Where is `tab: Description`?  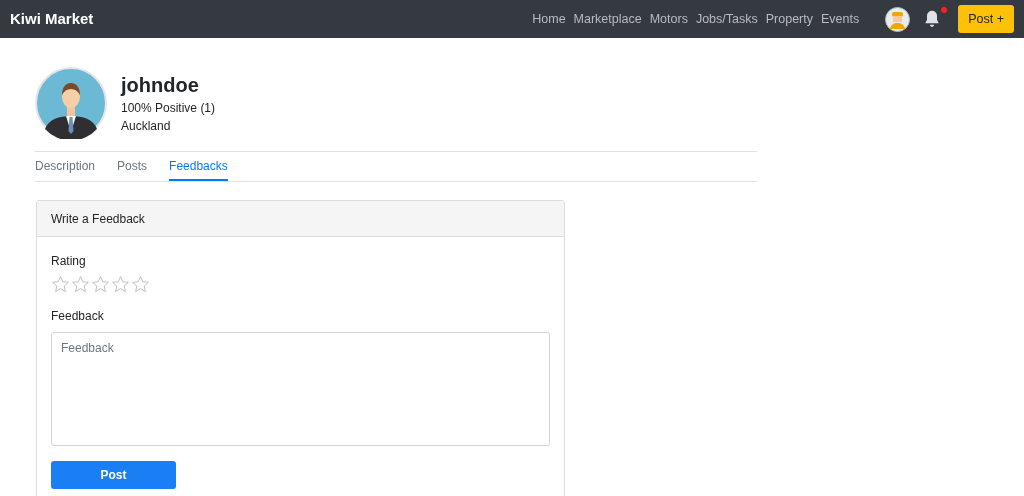
tab: Description is located at coordinates (65, 166).